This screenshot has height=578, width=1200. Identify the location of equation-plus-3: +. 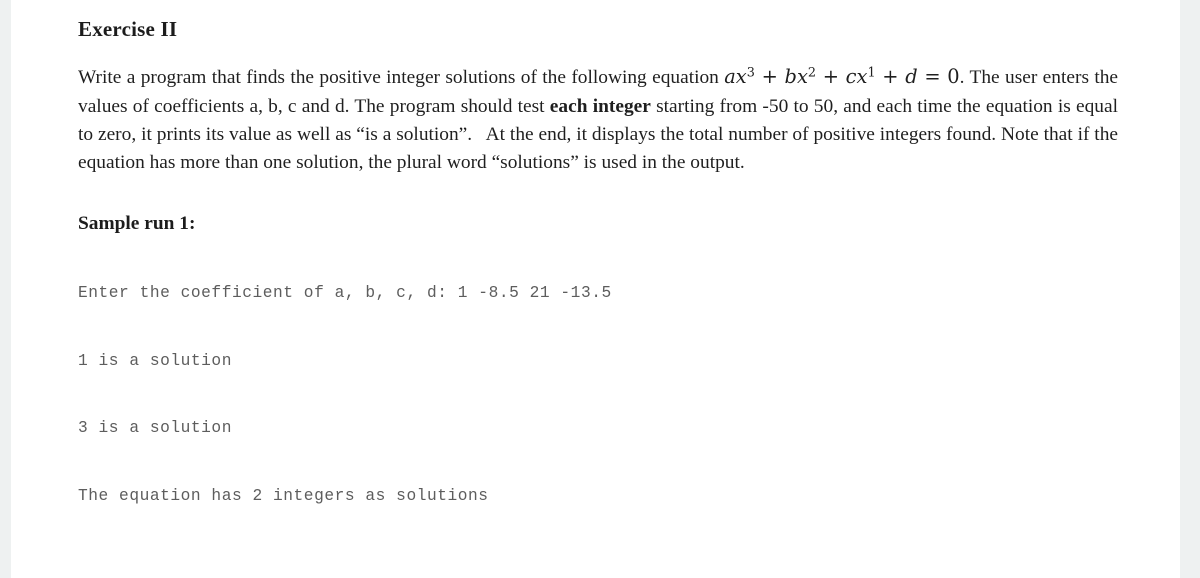
(890, 77).